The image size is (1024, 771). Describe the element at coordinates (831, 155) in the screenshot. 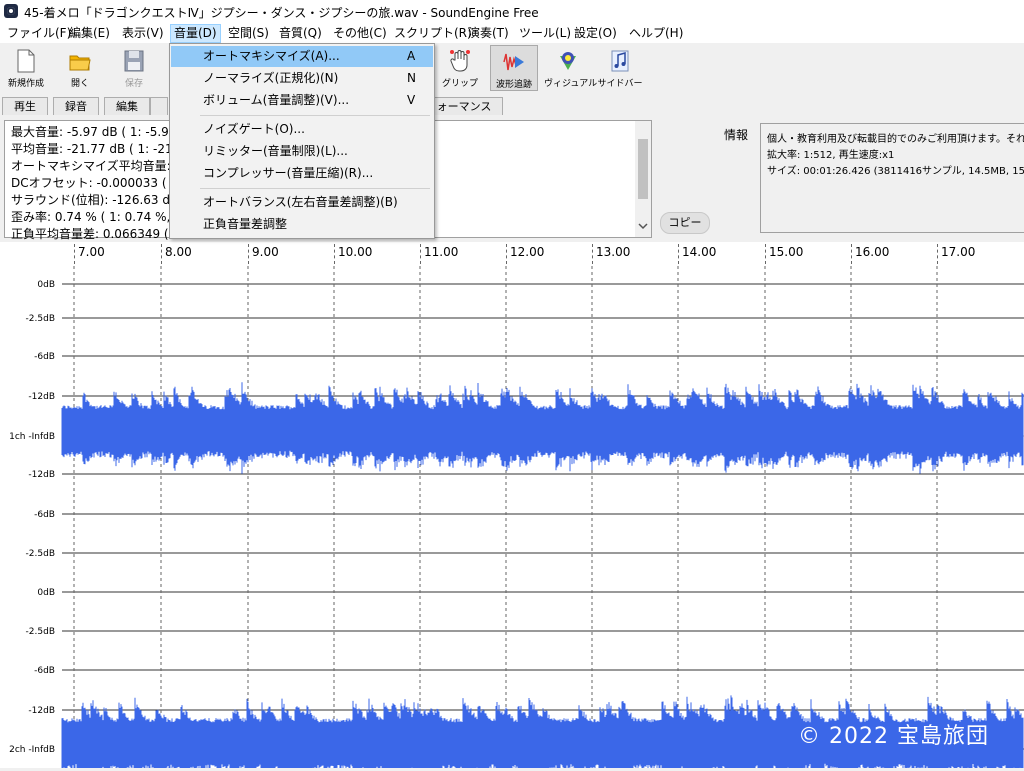

I see `info-zoom: 拡大率: 1:512, 再生速度:x1` at that location.